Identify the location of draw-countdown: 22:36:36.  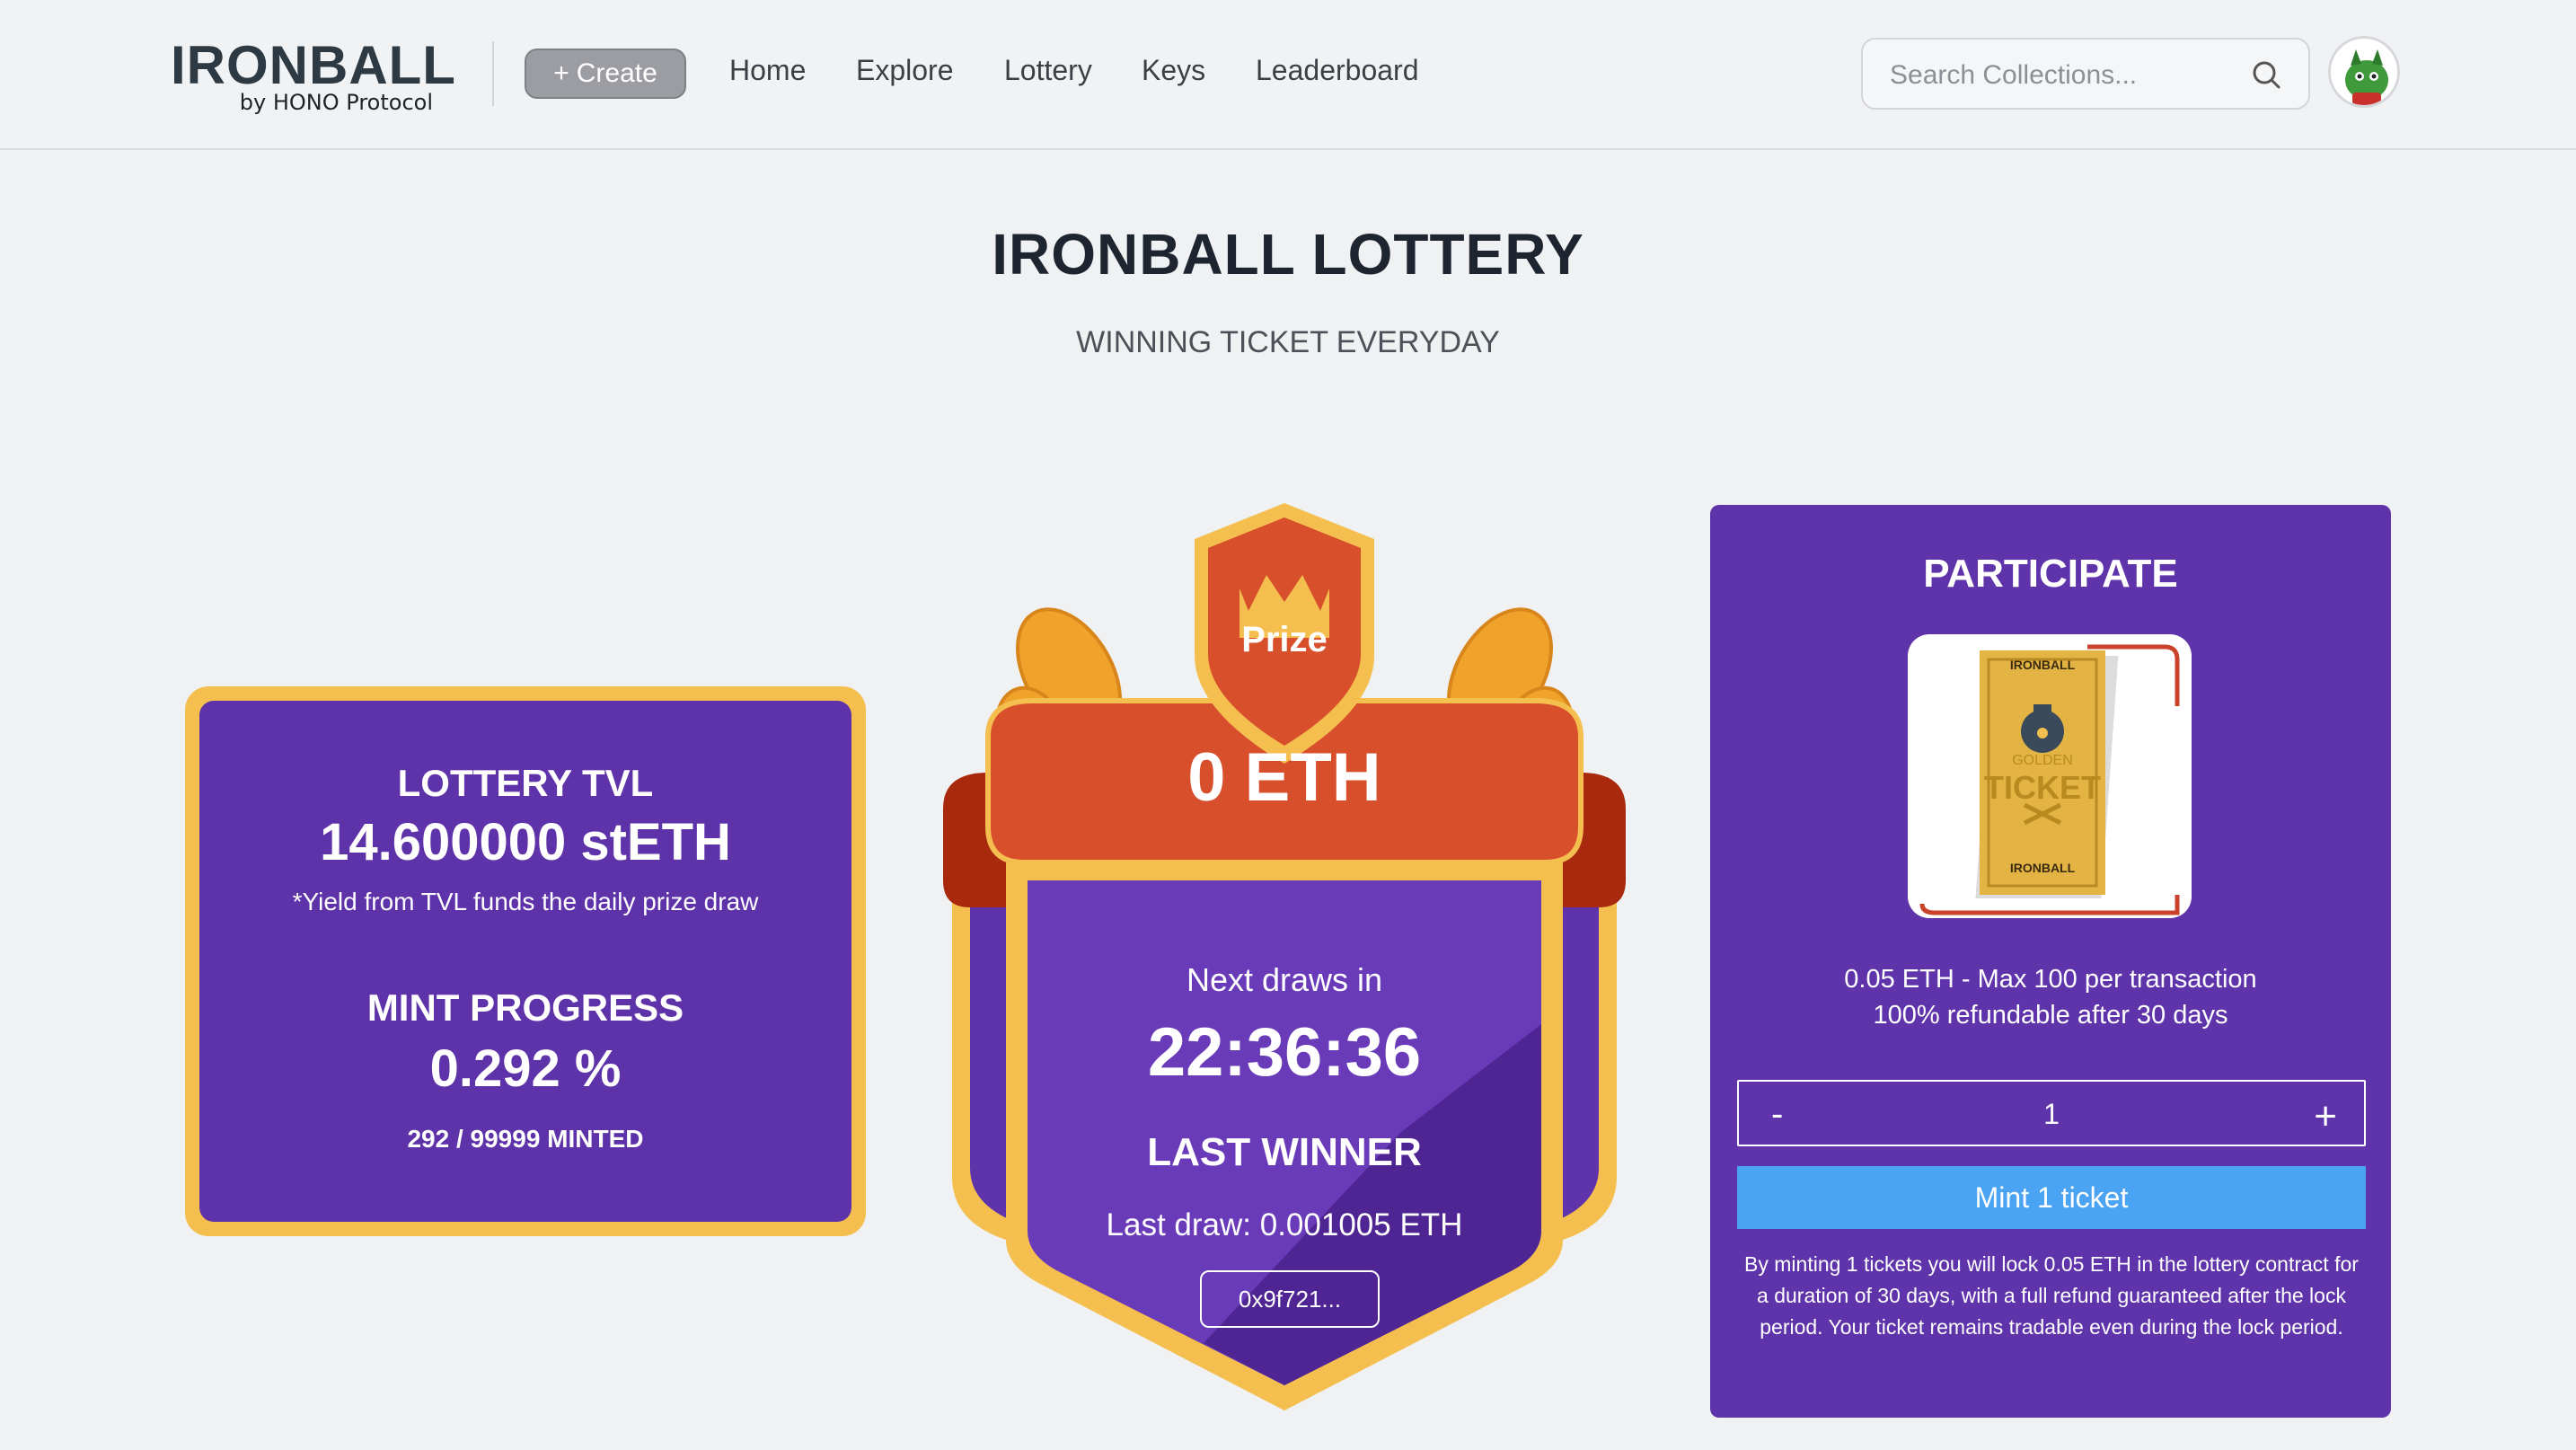
(1284, 1052).